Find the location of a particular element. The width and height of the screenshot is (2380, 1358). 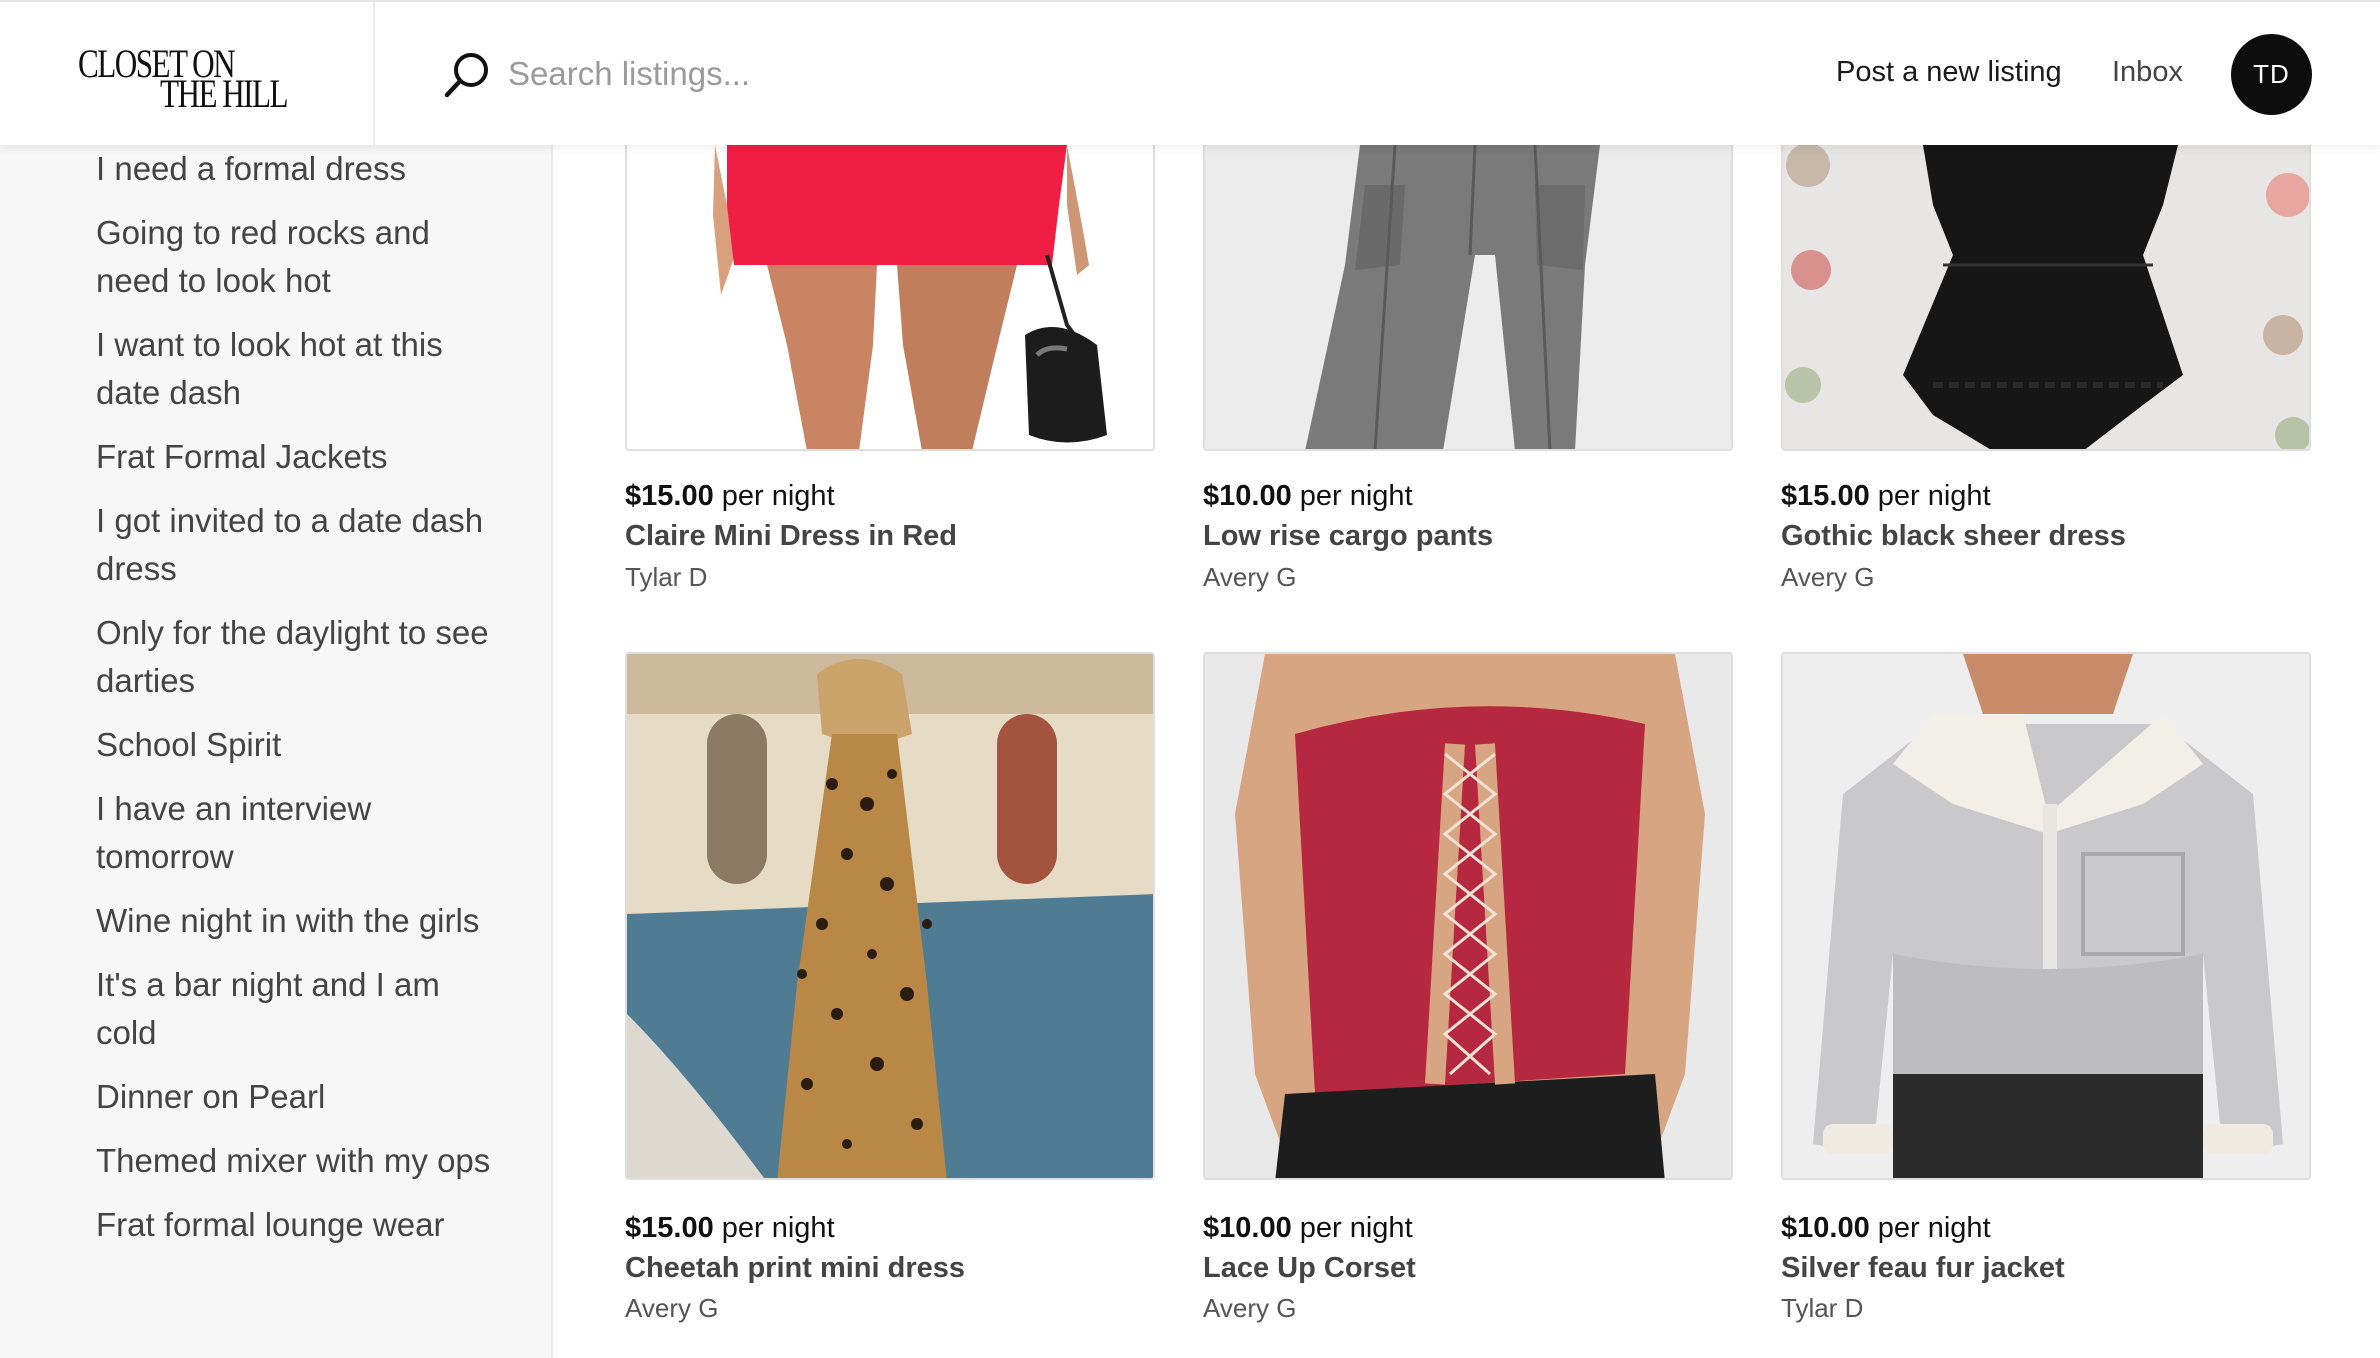

site-logo: CLOSET ON THE HILL is located at coordinates (183, 78).